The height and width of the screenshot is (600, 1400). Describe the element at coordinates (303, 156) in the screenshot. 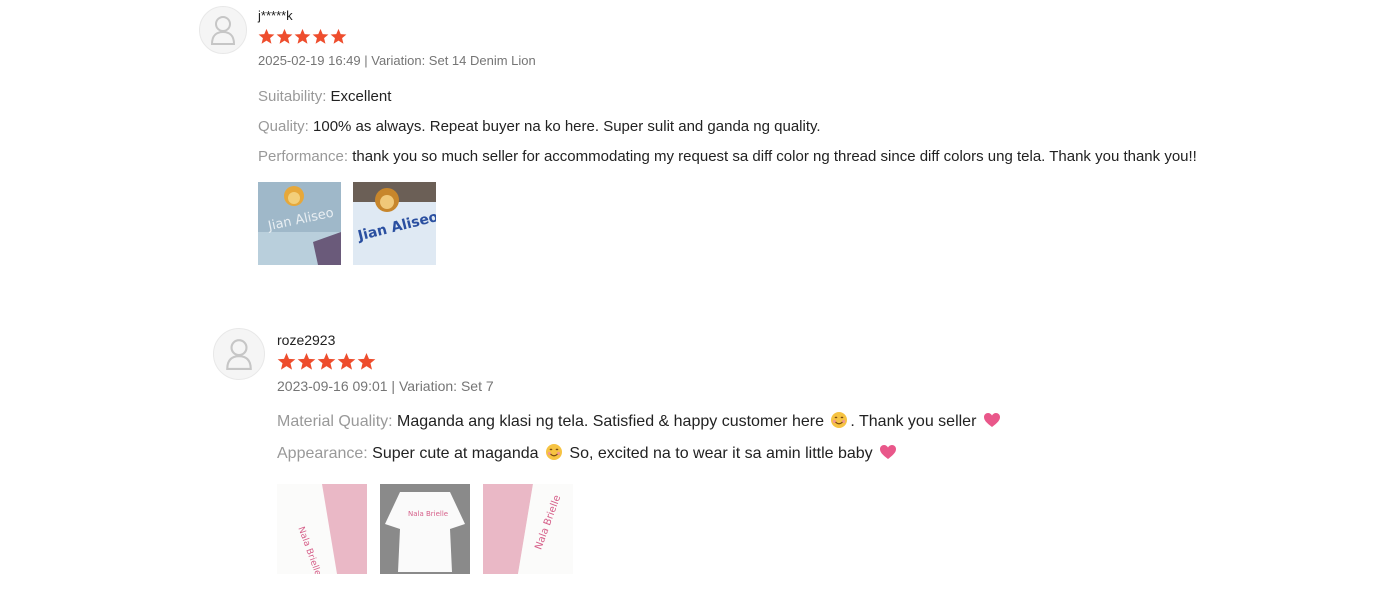

I see `attribute-label: Performance:` at that location.